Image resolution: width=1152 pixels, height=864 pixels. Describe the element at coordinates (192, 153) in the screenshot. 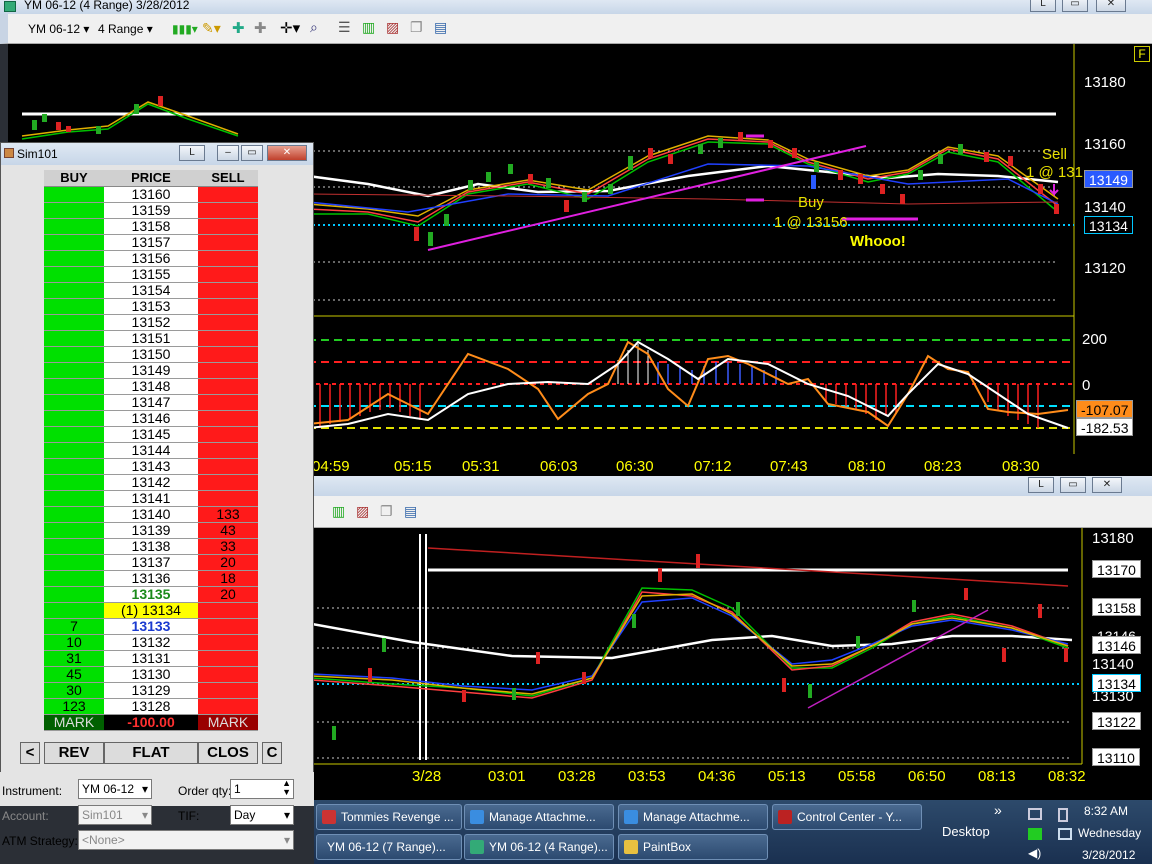

I see `dom-minimize-l-button: L` at that location.